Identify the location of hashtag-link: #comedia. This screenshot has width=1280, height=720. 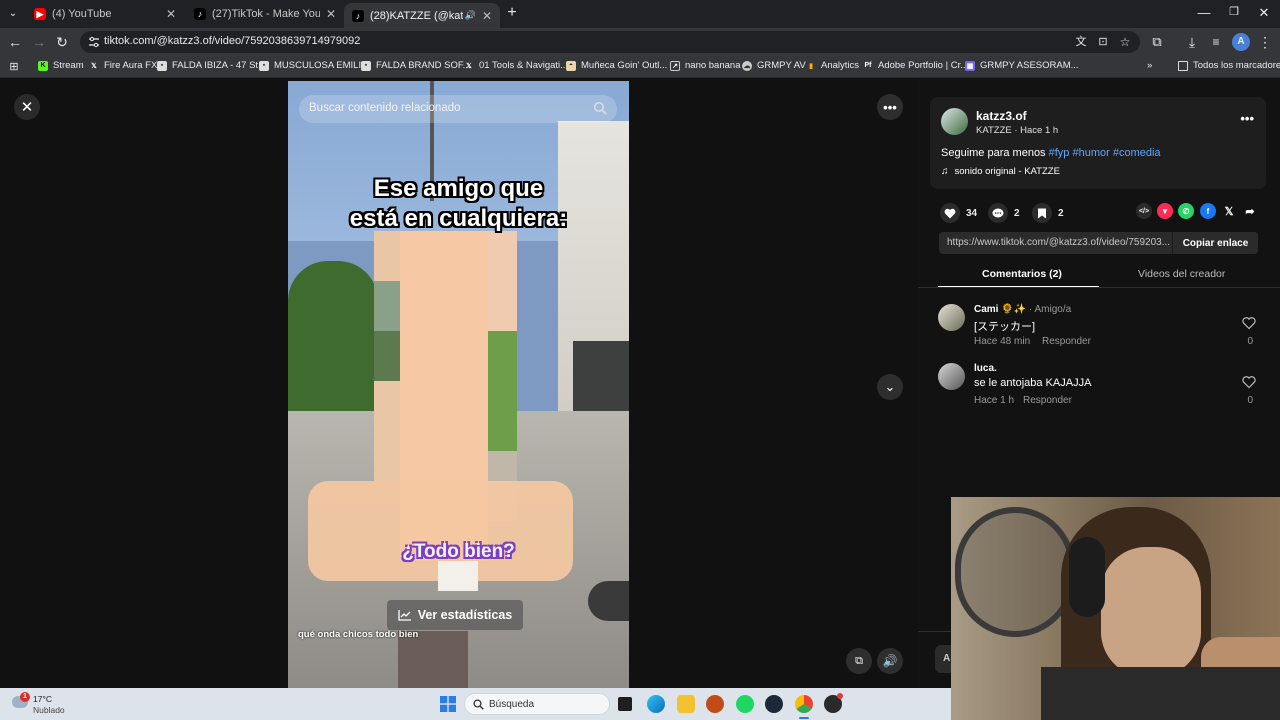
(1137, 153).